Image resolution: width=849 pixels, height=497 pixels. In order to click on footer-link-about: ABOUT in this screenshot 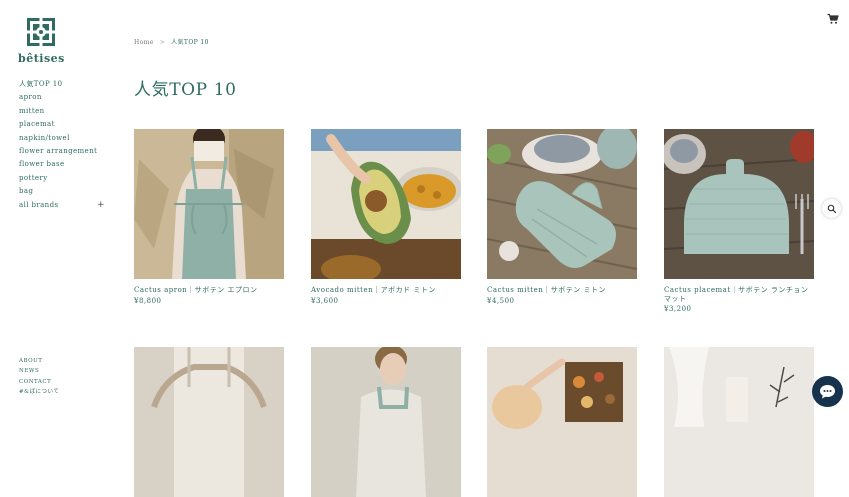, I will do `click(39, 361)`.